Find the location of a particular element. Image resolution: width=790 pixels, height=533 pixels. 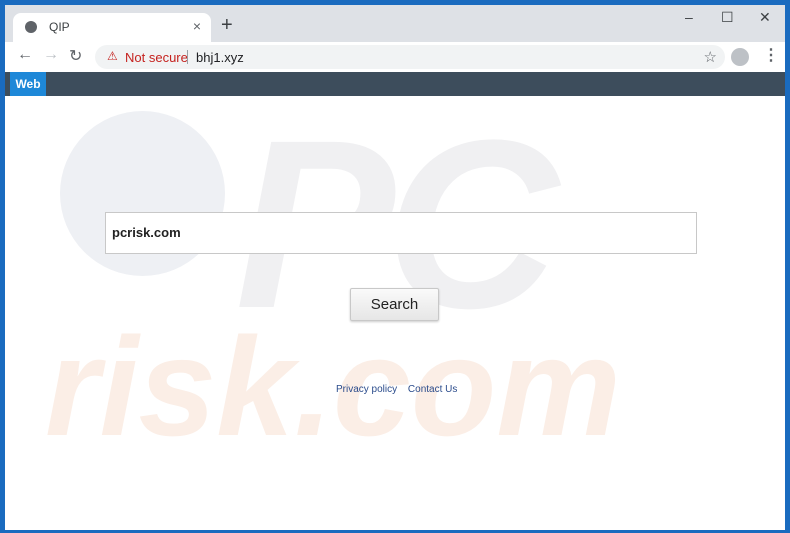

search-button: Search is located at coordinates (394, 304).